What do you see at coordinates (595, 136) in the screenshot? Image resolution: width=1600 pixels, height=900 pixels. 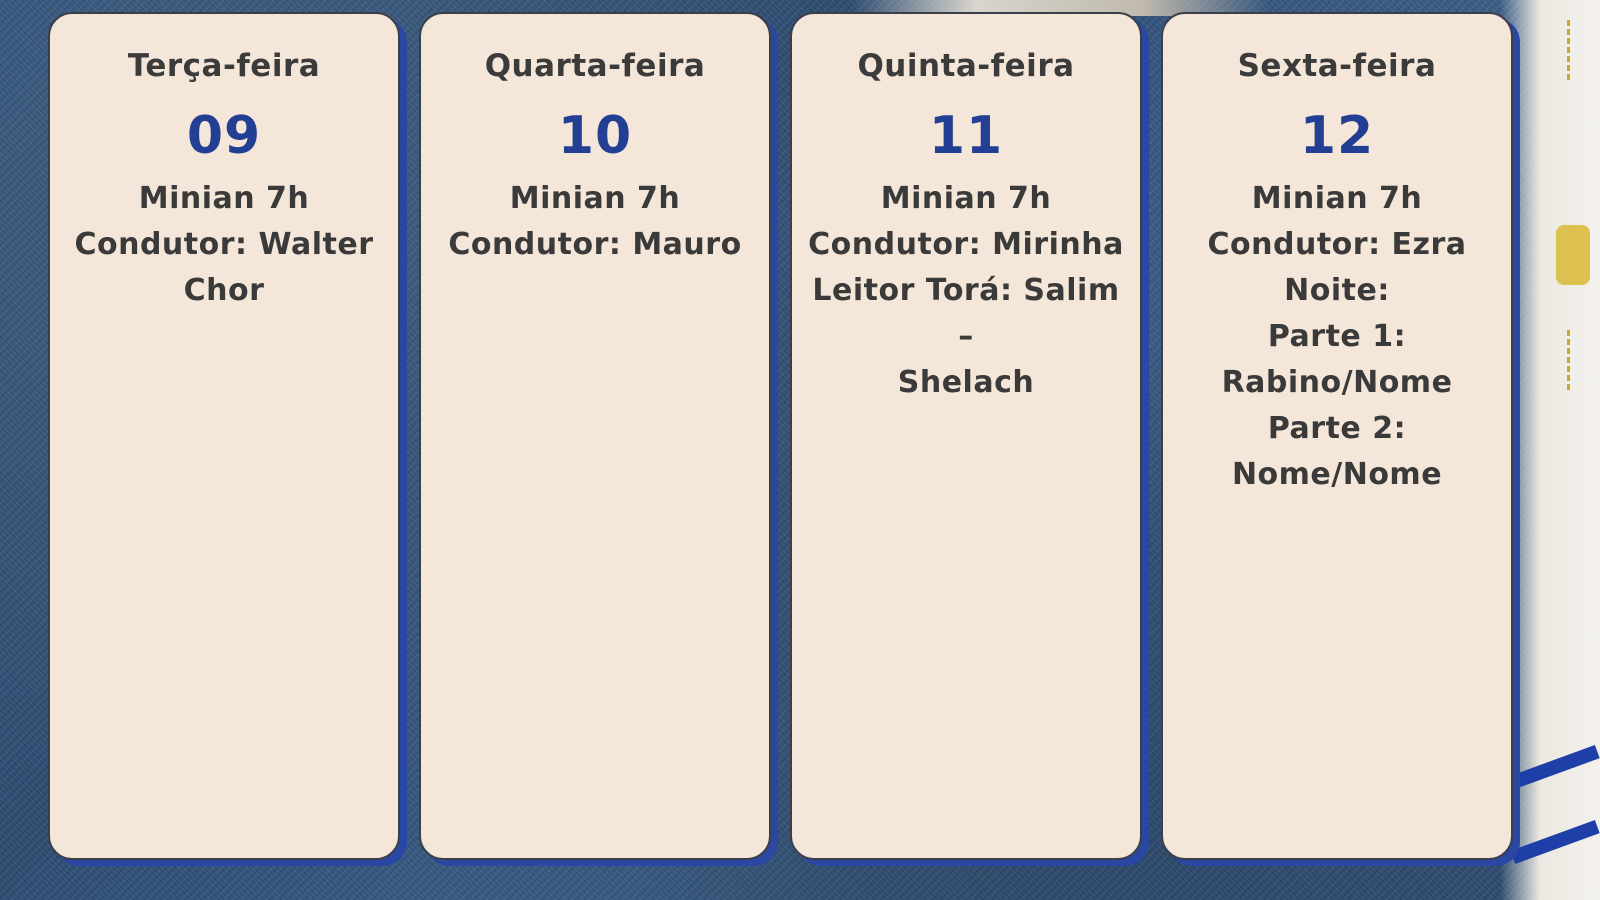 I see `day-number: 10` at bounding box center [595, 136].